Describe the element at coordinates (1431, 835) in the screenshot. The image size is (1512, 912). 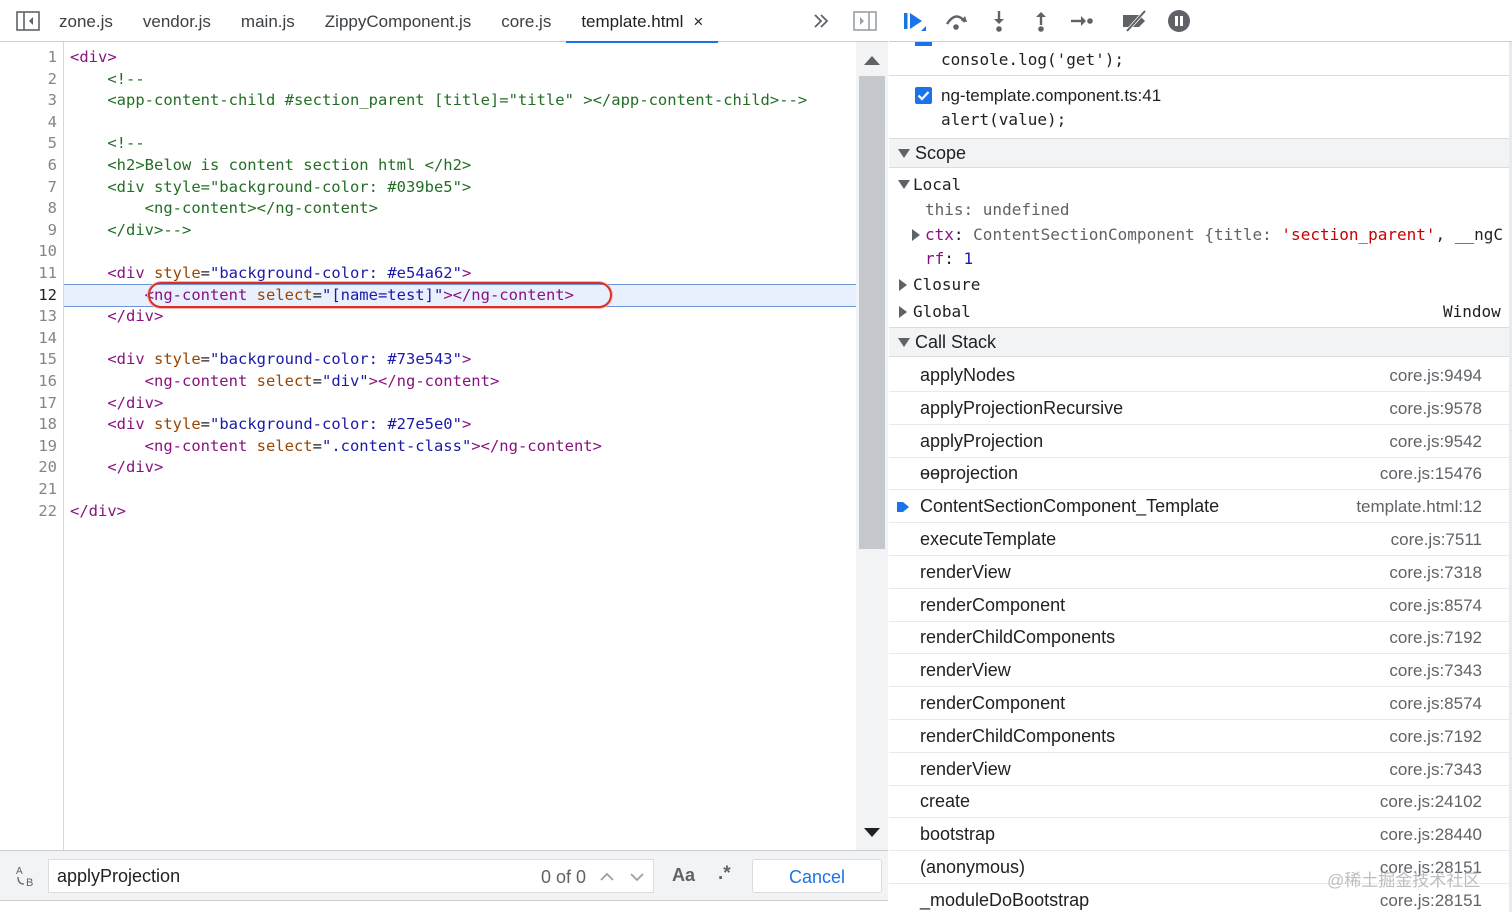
I see `frame-location-link: core.js:28440` at that location.